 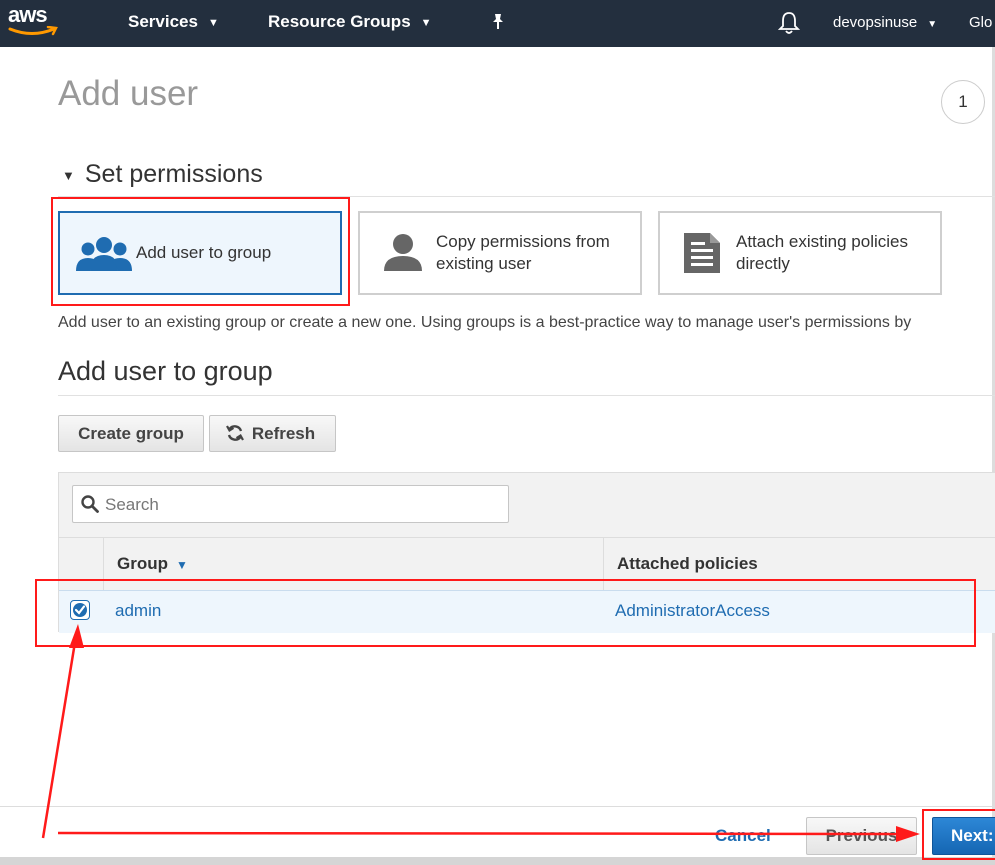 I want to click on pin-icon, so click(x=498, y=22).